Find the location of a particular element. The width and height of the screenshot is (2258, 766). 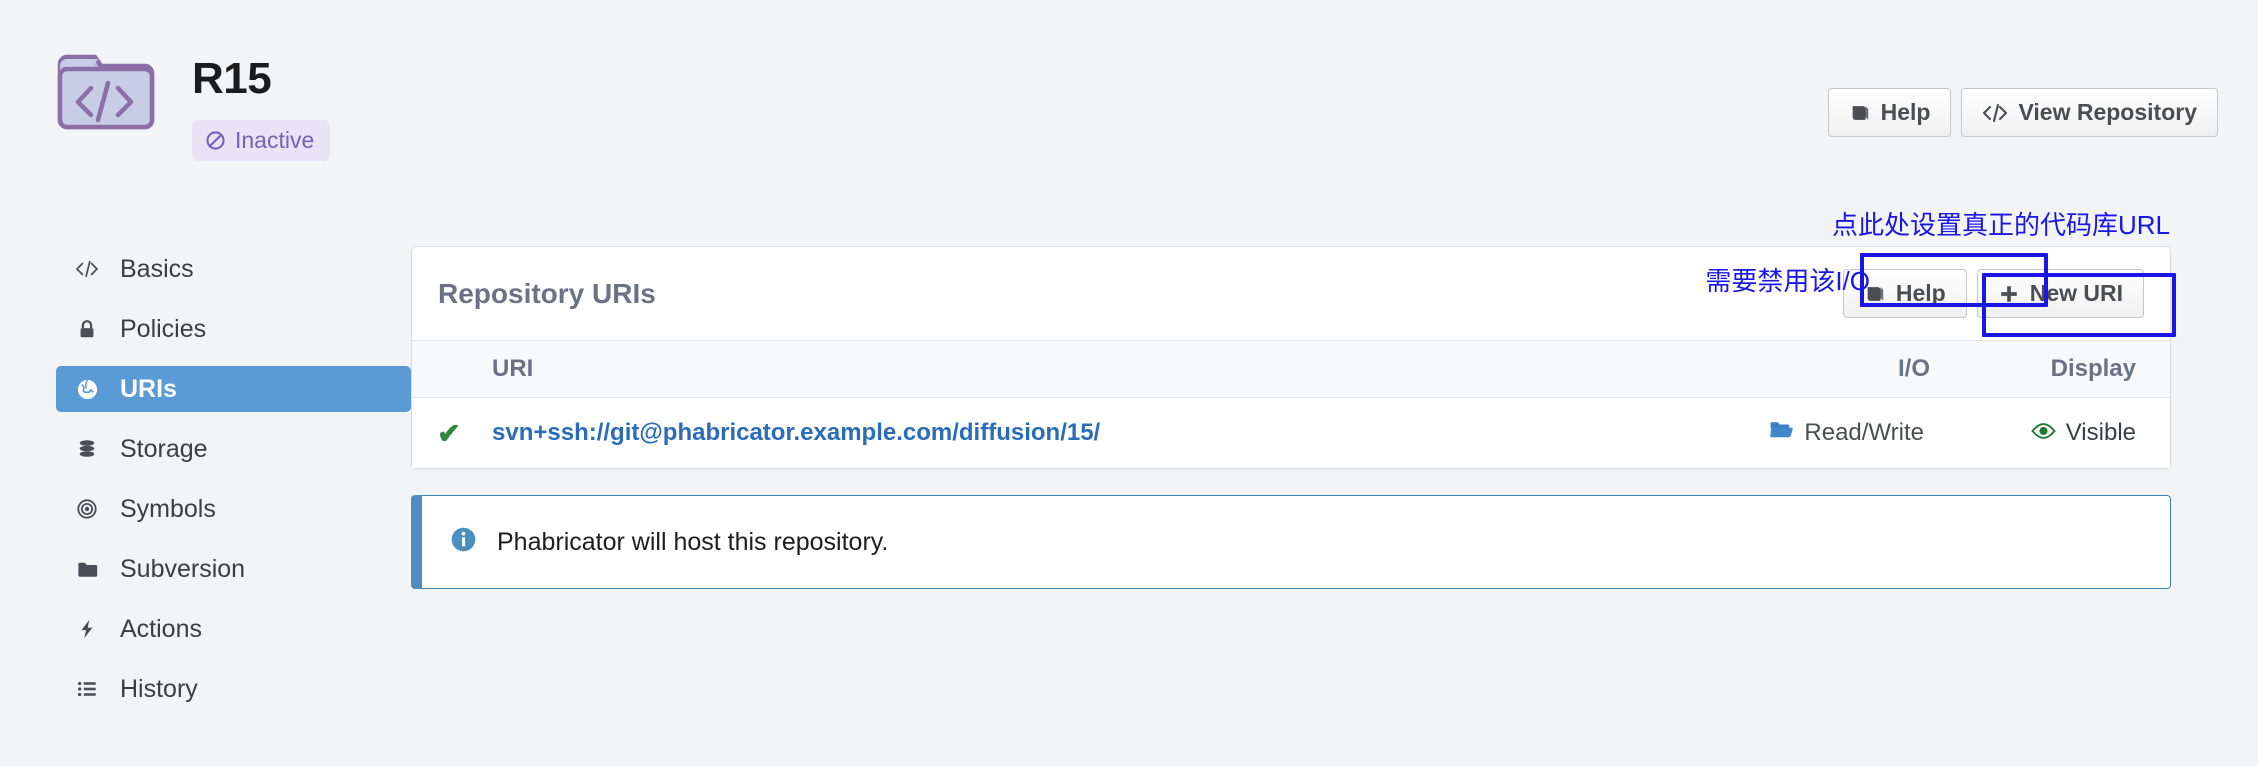

row-status-cell: ✔ is located at coordinates (449, 433).